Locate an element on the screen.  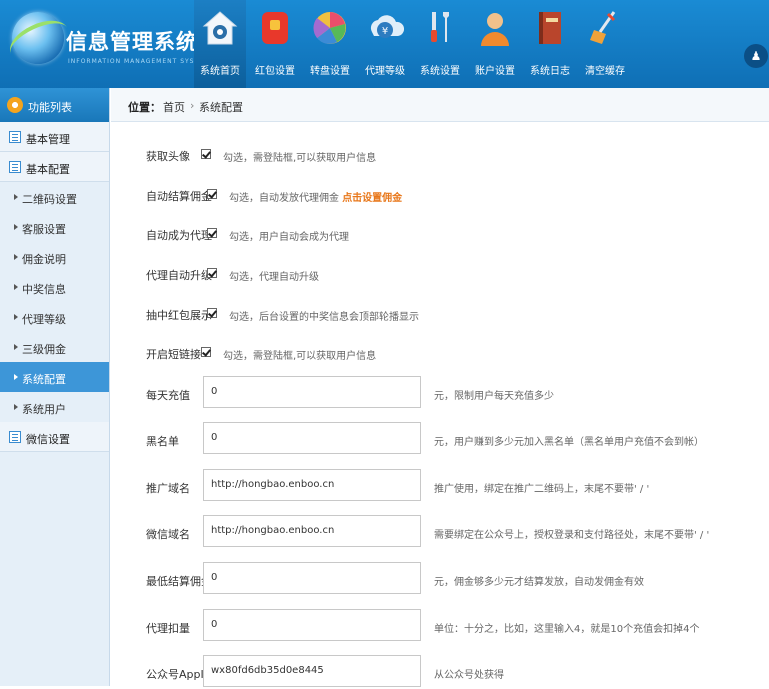
form-row-min-settle-commission: 最低结算佣金 0 元，佣金够多少元才结算发放，自动发佣金有效 is located at coordinates (440, 579).